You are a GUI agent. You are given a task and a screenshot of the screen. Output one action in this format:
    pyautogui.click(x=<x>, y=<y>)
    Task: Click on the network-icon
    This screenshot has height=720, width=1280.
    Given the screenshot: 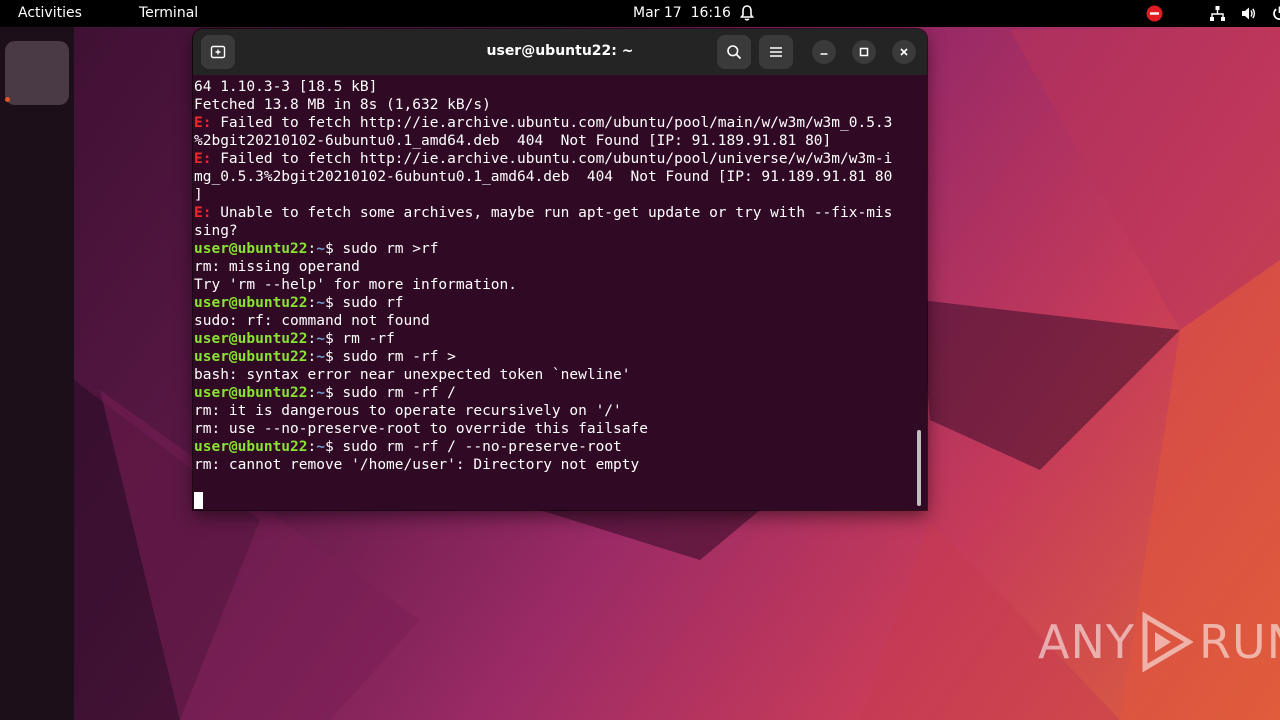 What is the action you would take?
    pyautogui.click(x=1217, y=13)
    